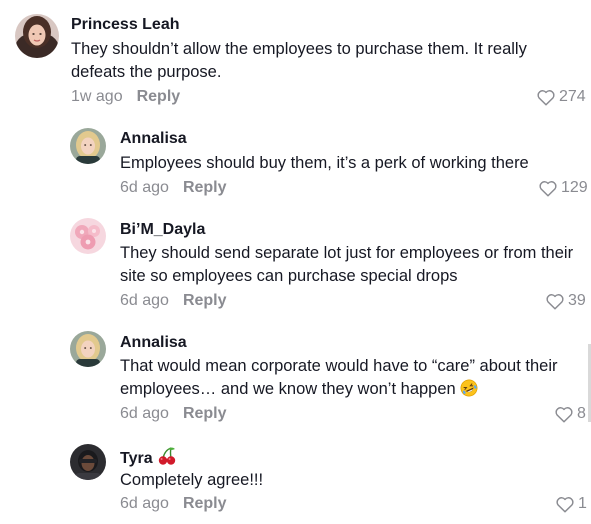 This screenshot has height=524, width=591. Describe the element at coordinates (162, 230) in the screenshot. I see `comment-author: Bi’M_Dayla` at that location.